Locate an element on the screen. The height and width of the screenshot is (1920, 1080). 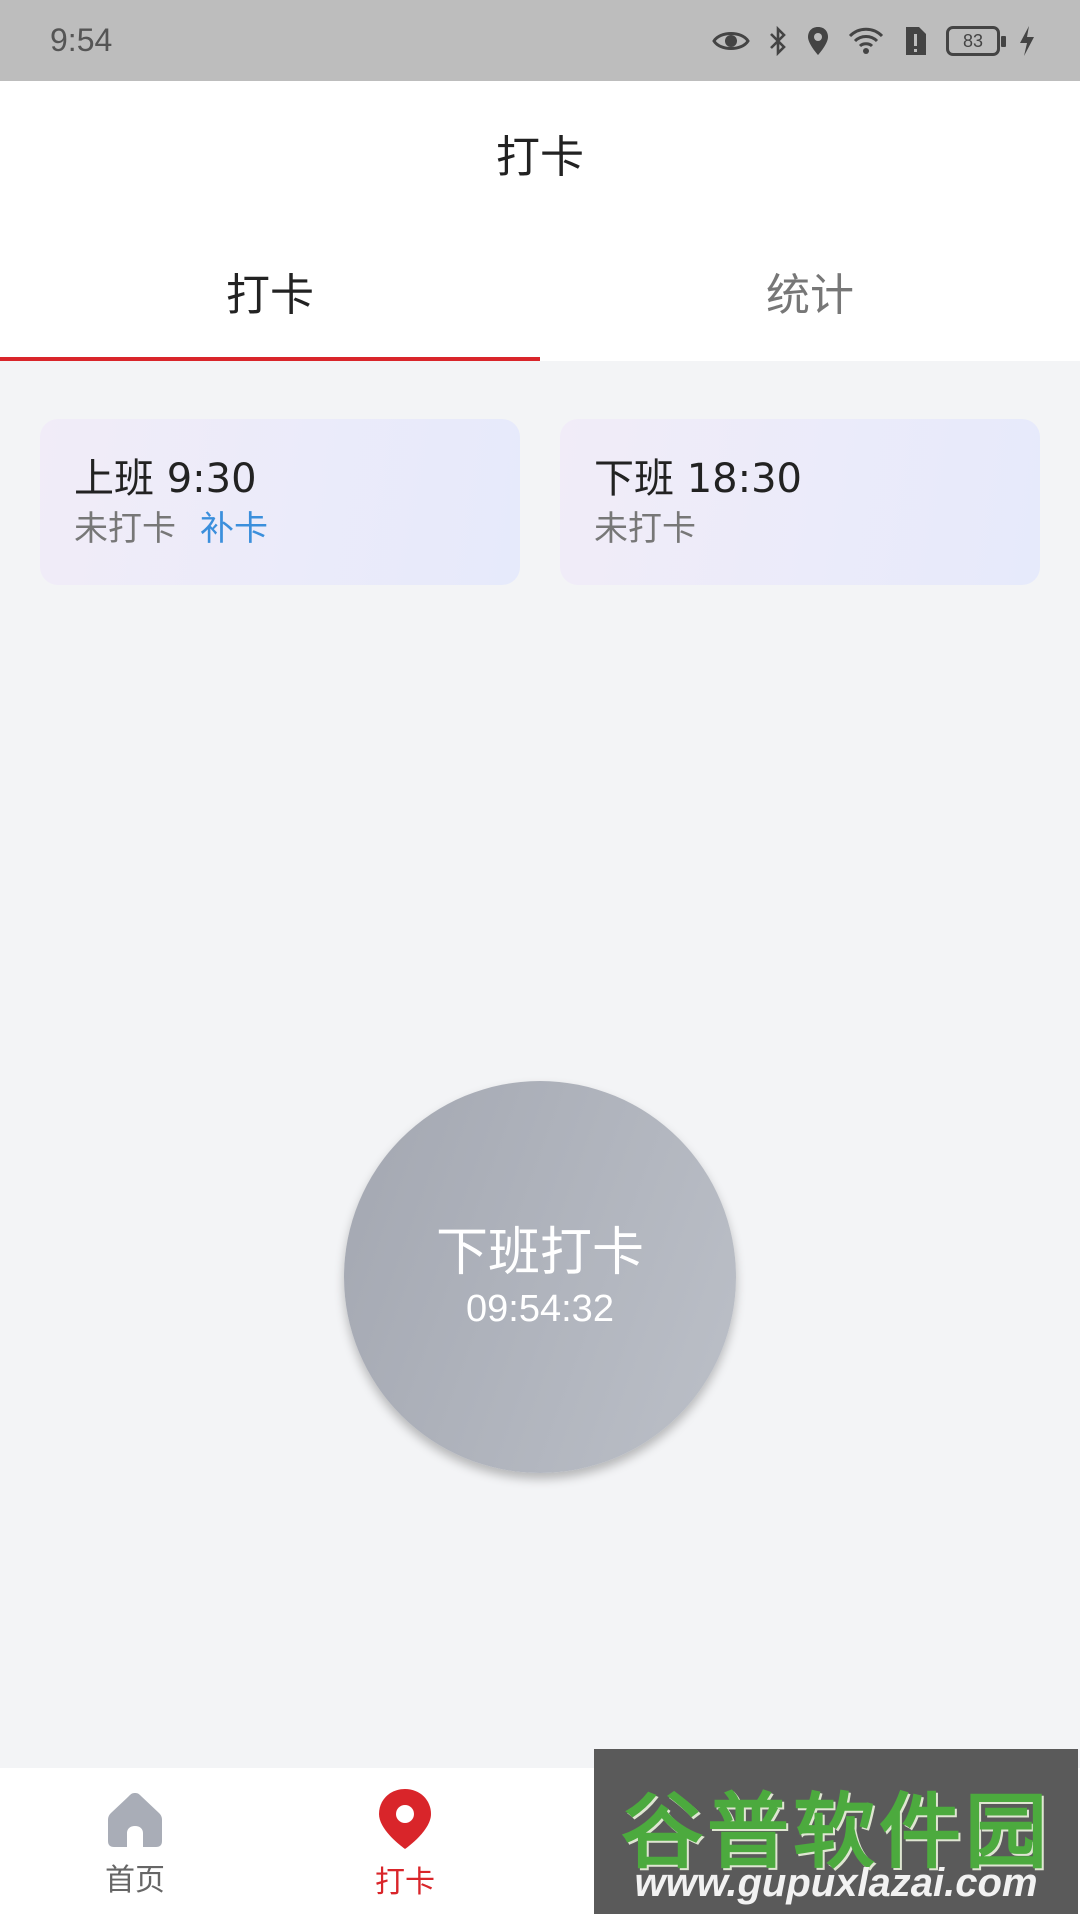
status-icons: 83 is located at coordinates (874, 41).